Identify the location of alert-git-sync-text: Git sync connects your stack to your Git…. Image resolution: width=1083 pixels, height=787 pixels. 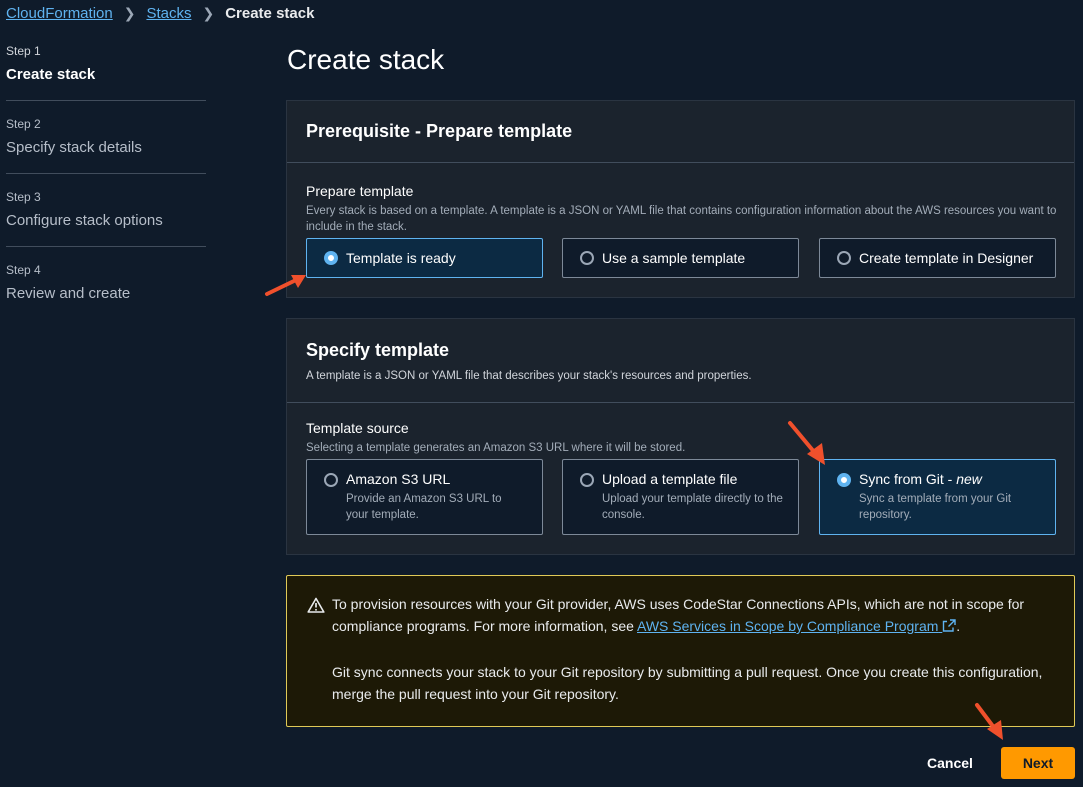
(687, 683).